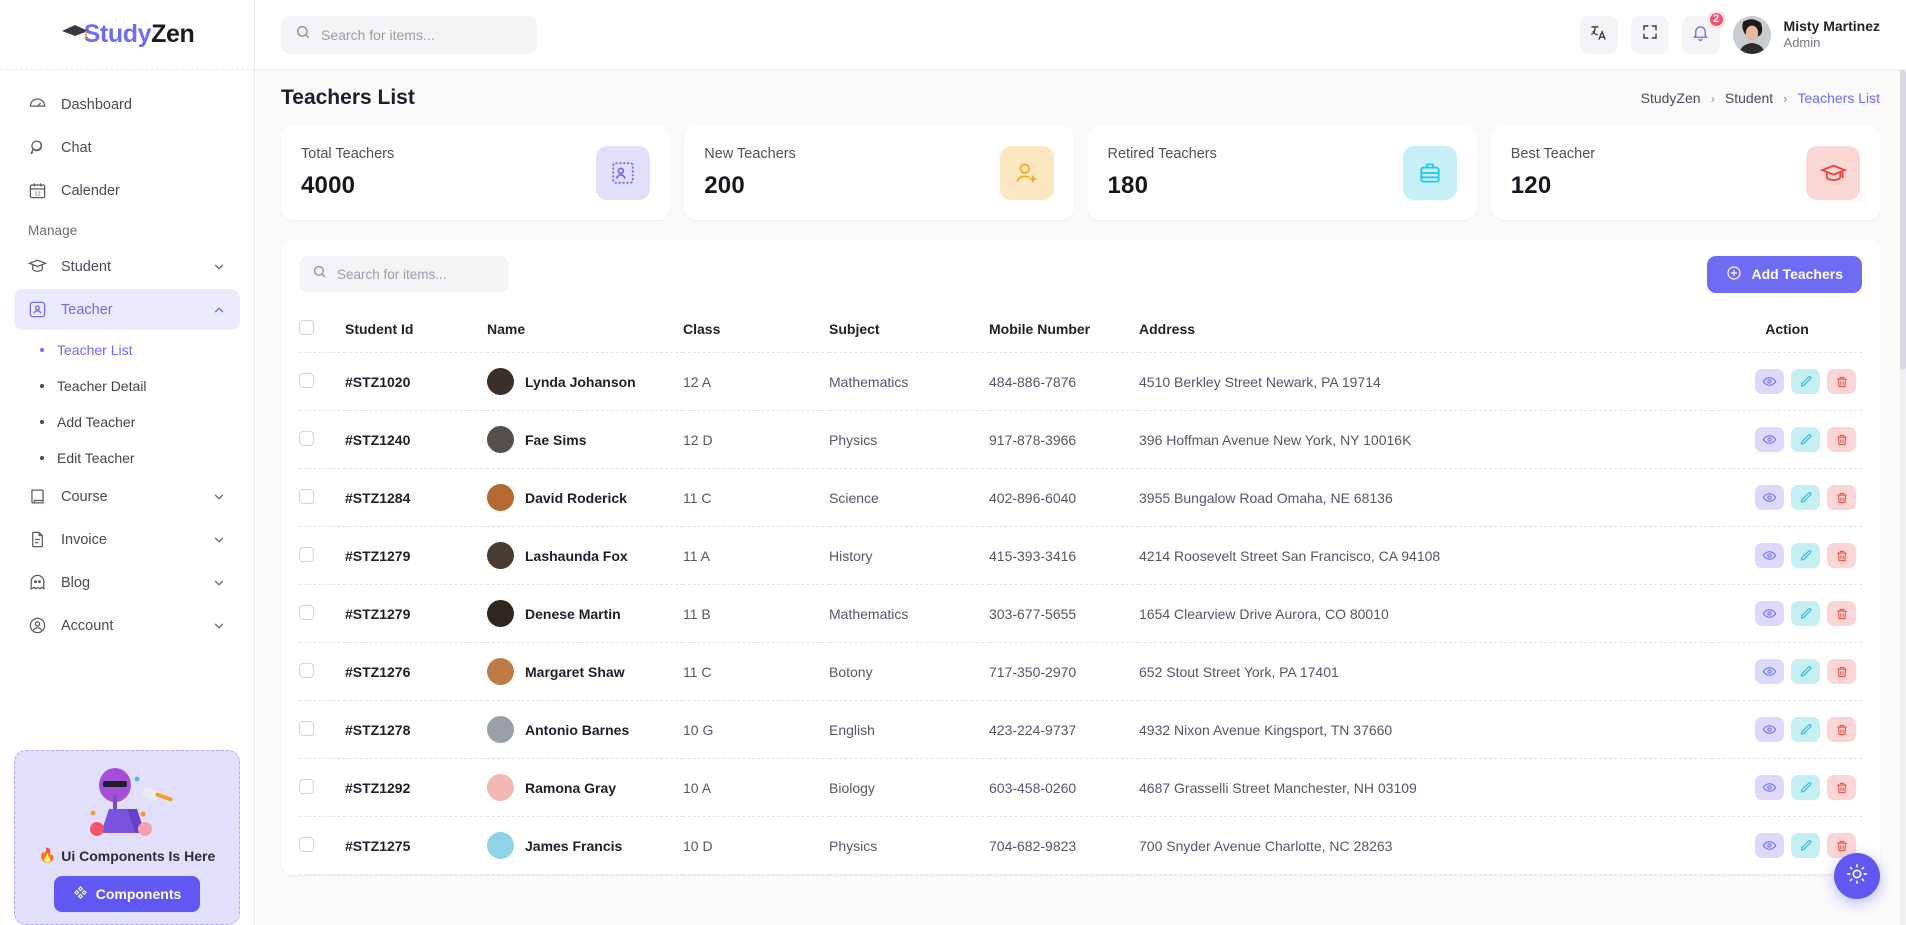  Describe the element at coordinates (585, 613) in the screenshot. I see `cell-name: Denese Martin` at that location.